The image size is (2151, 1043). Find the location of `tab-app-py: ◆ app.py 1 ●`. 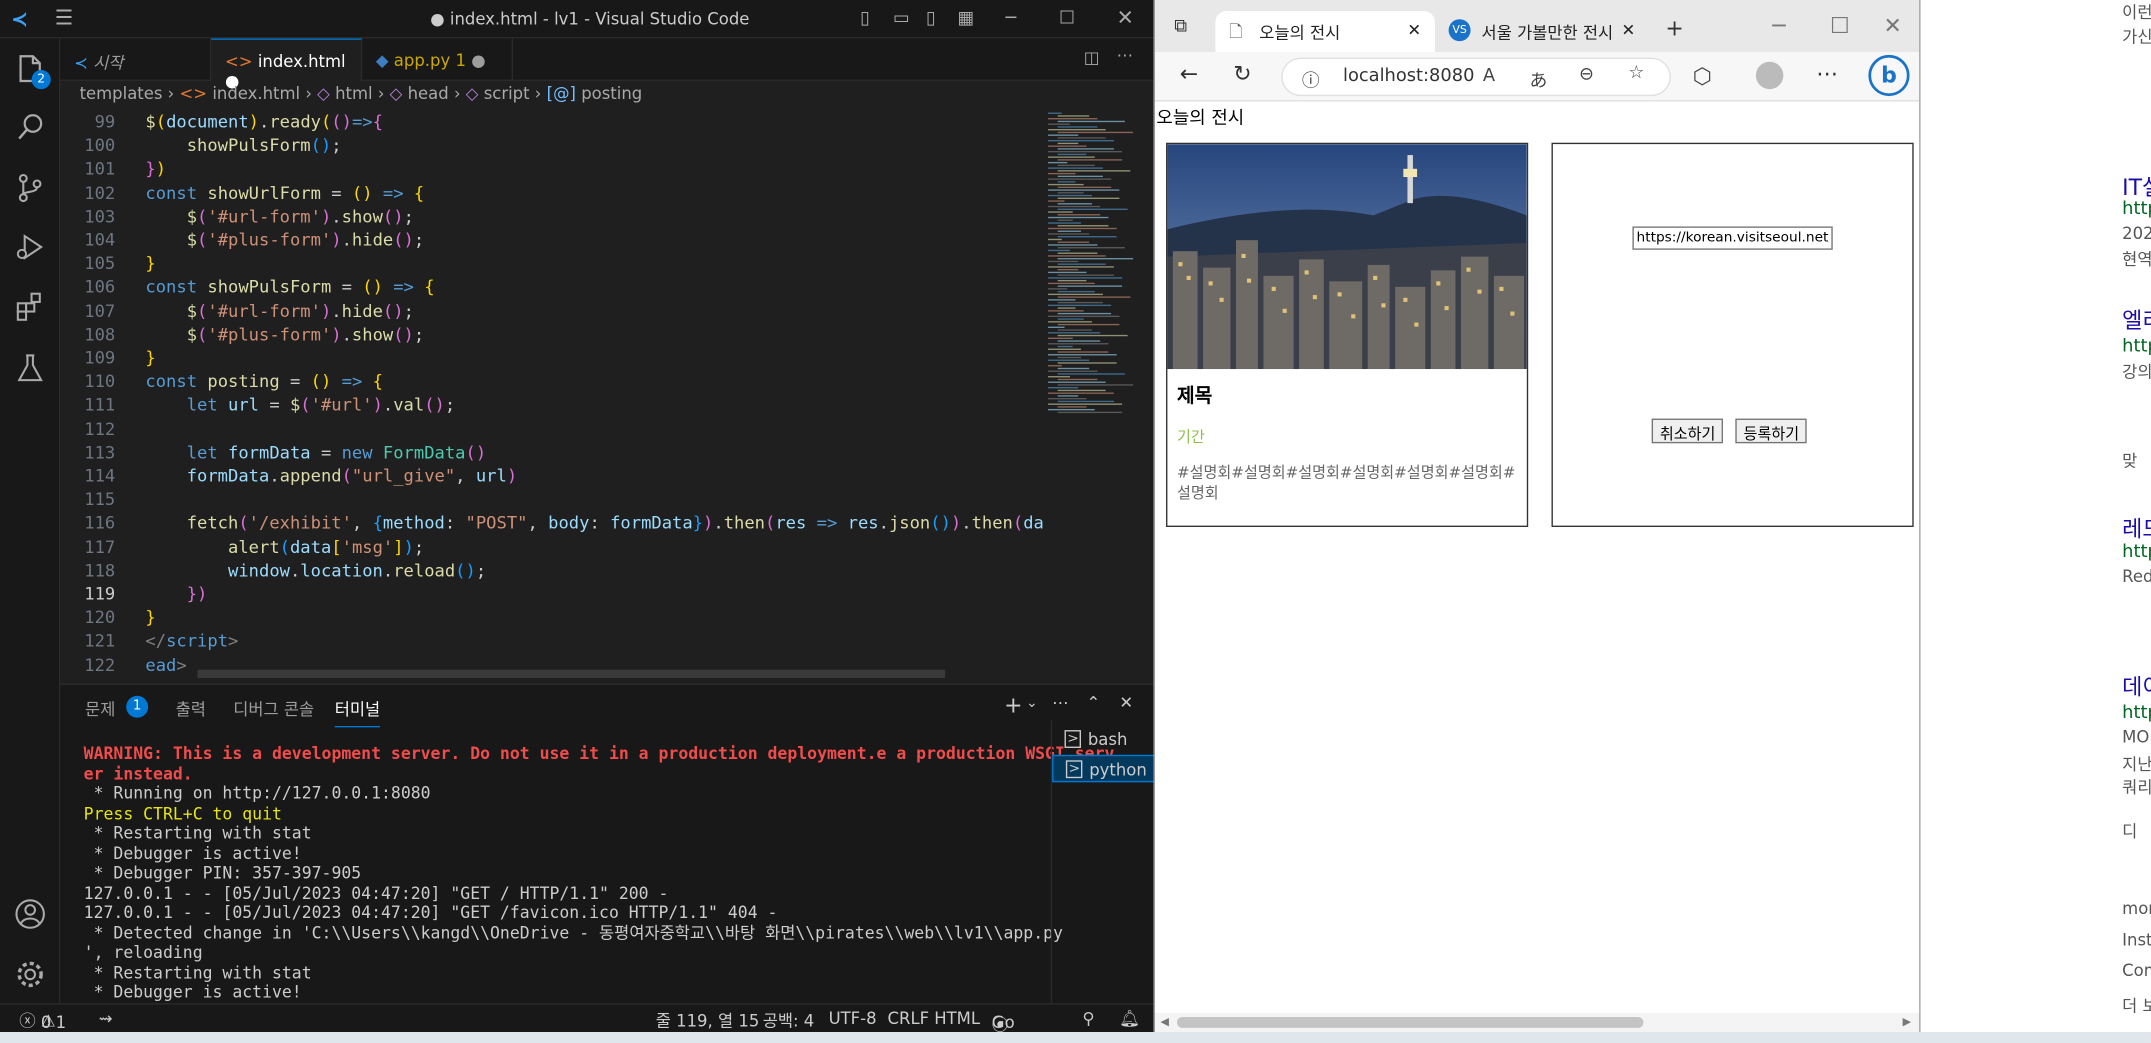

tab-app-py: ◆ app.py 1 ● is located at coordinates (438, 59).